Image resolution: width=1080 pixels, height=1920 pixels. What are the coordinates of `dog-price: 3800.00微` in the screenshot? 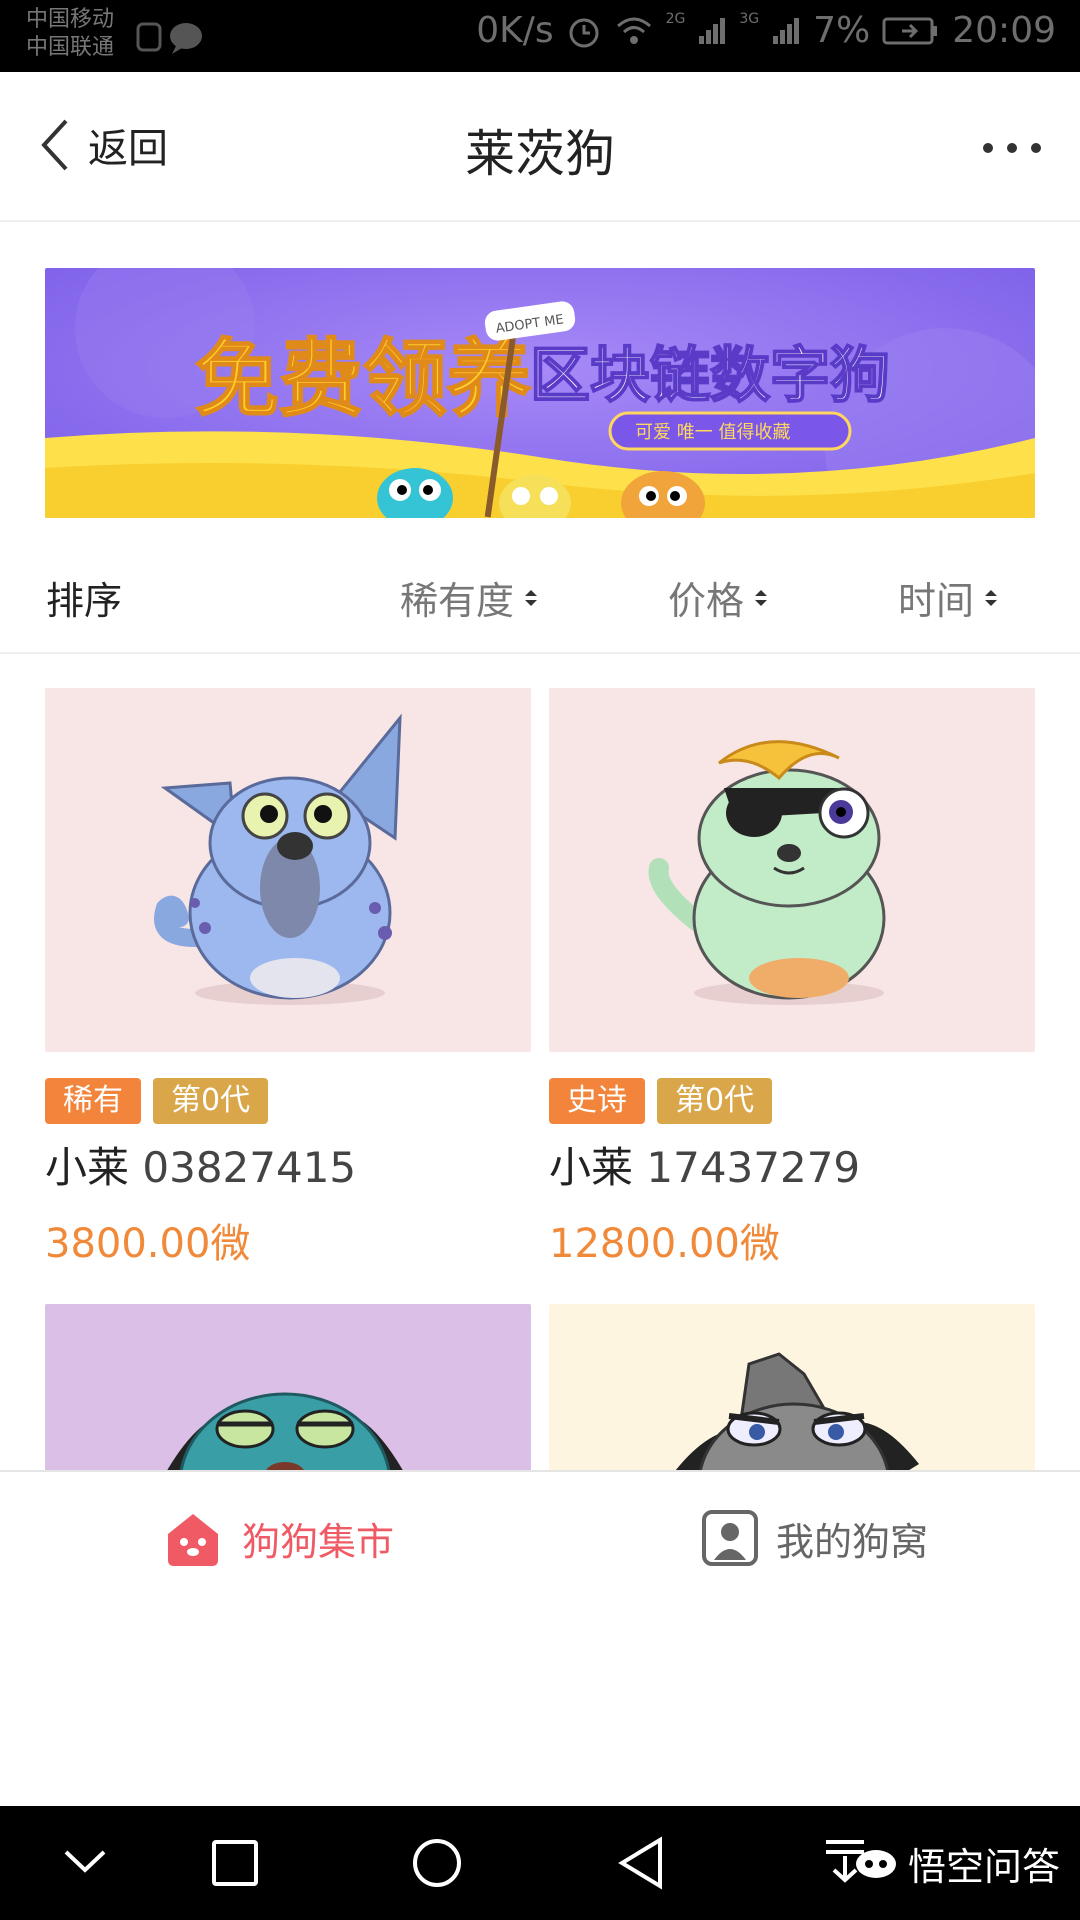 It's located at (148, 1244).